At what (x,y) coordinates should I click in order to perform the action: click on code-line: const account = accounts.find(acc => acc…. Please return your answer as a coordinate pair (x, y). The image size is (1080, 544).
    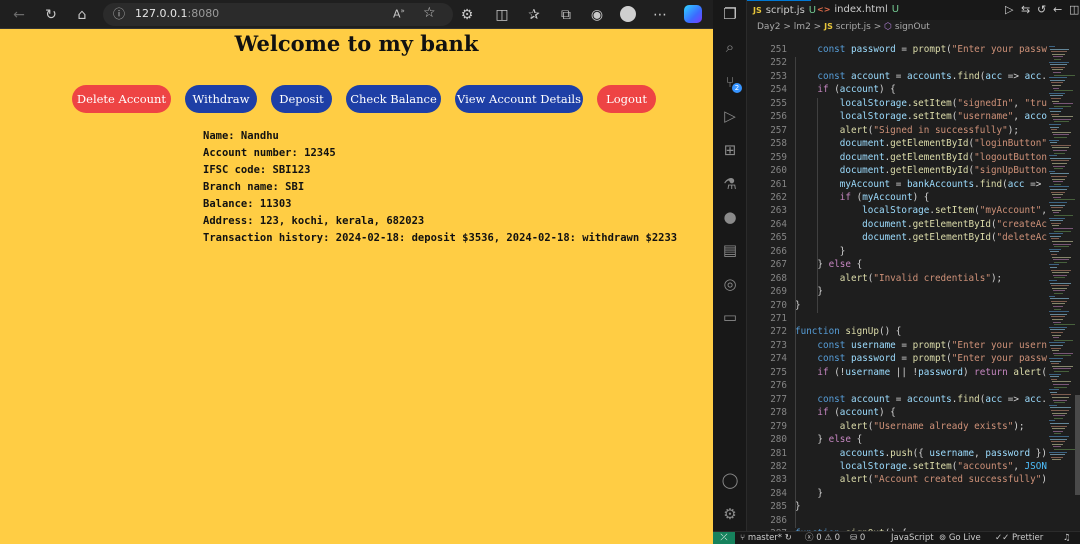
    Looking at the image, I should click on (932, 76).